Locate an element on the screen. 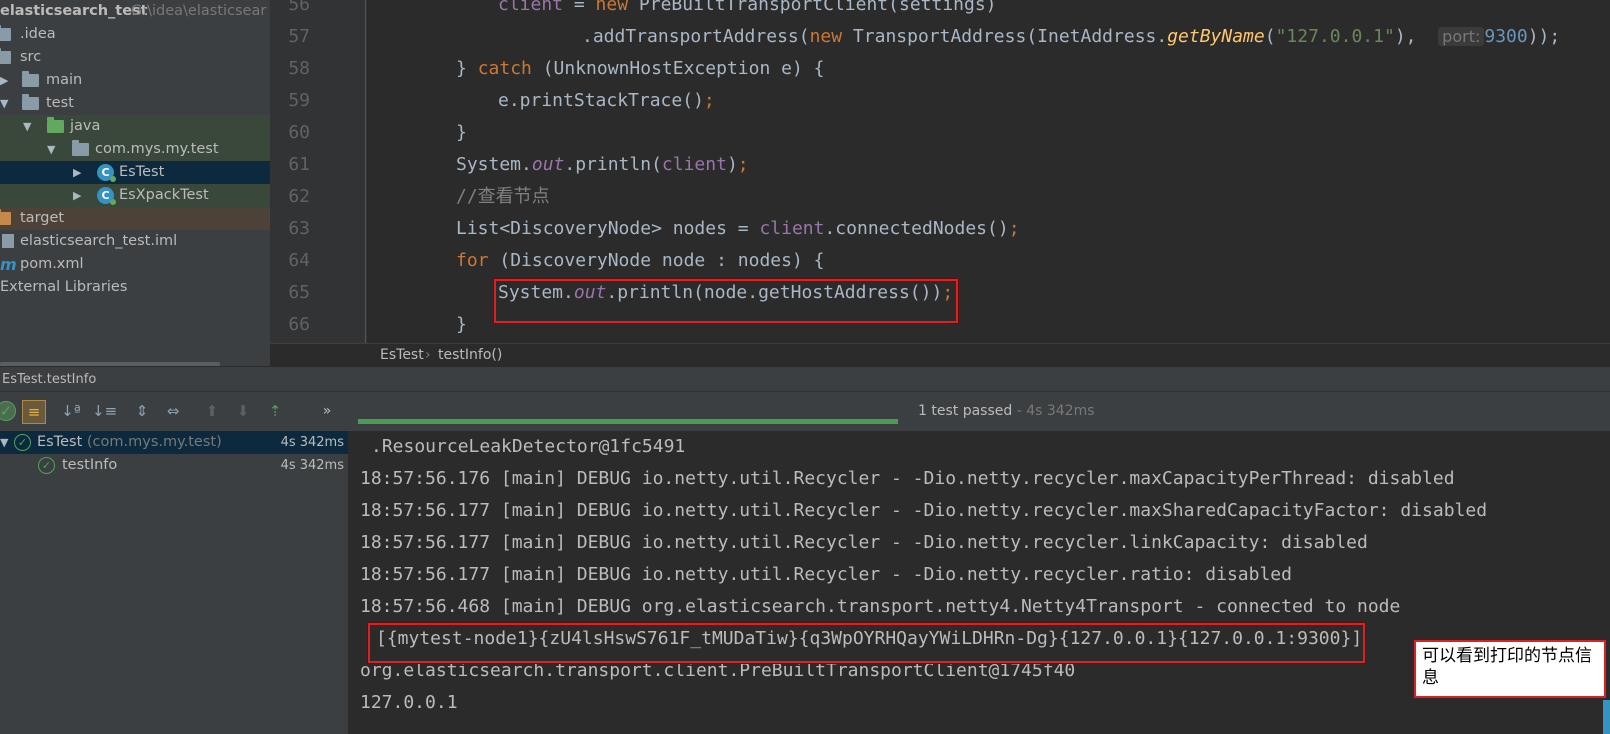 Image resolution: width=1610 pixels, height=734 pixels. test-suite-name: EsTest (com.mys.my.test) is located at coordinates (129, 442).